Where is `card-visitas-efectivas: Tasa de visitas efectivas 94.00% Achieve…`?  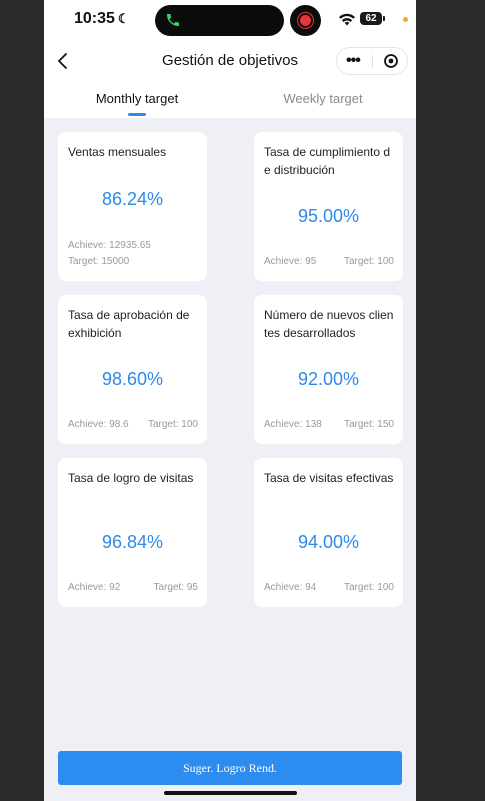
card-visitas-efectivas: Tasa de visitas efectivas 94.00% Achieve… is located at coordinates (328, 532).